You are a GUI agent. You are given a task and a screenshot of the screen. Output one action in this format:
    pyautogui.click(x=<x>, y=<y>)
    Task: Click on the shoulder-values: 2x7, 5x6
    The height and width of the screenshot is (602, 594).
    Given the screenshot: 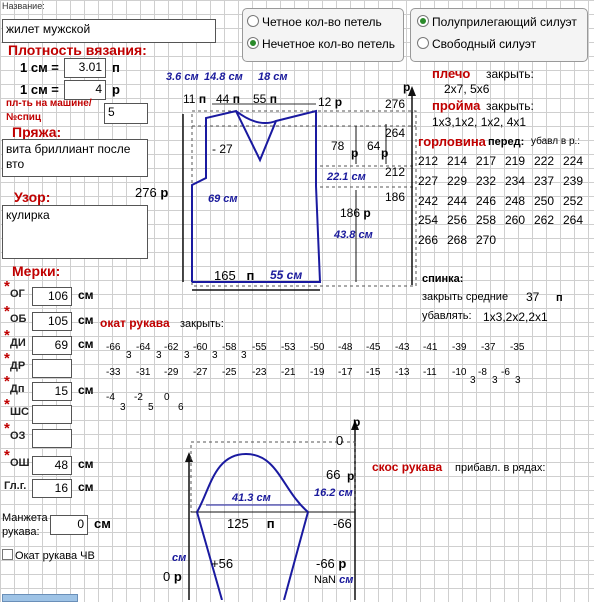 What is the action you would take?
    pyautogui.click(x=467, y=89)
    